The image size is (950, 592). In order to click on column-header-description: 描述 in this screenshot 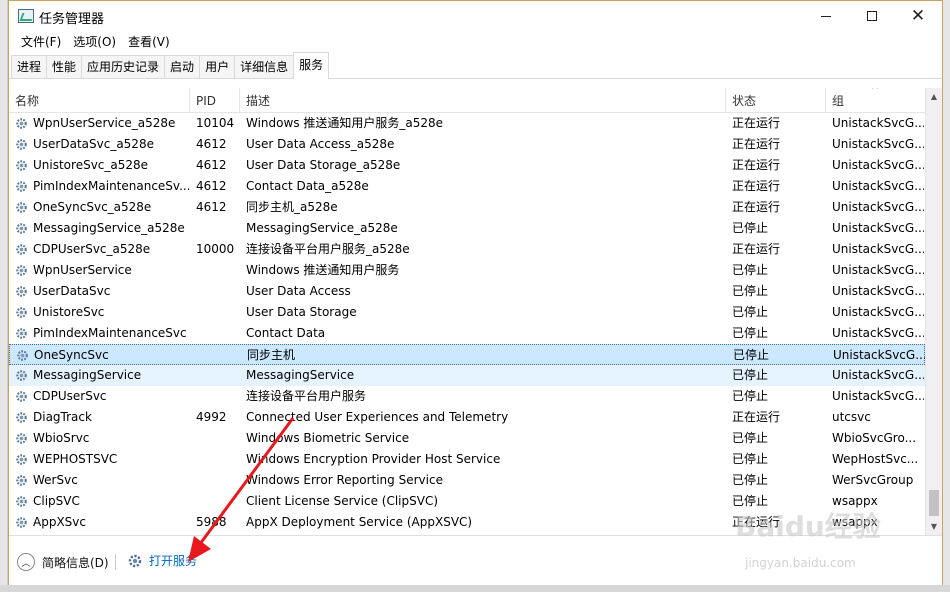, I will do `click(483, 100)`.